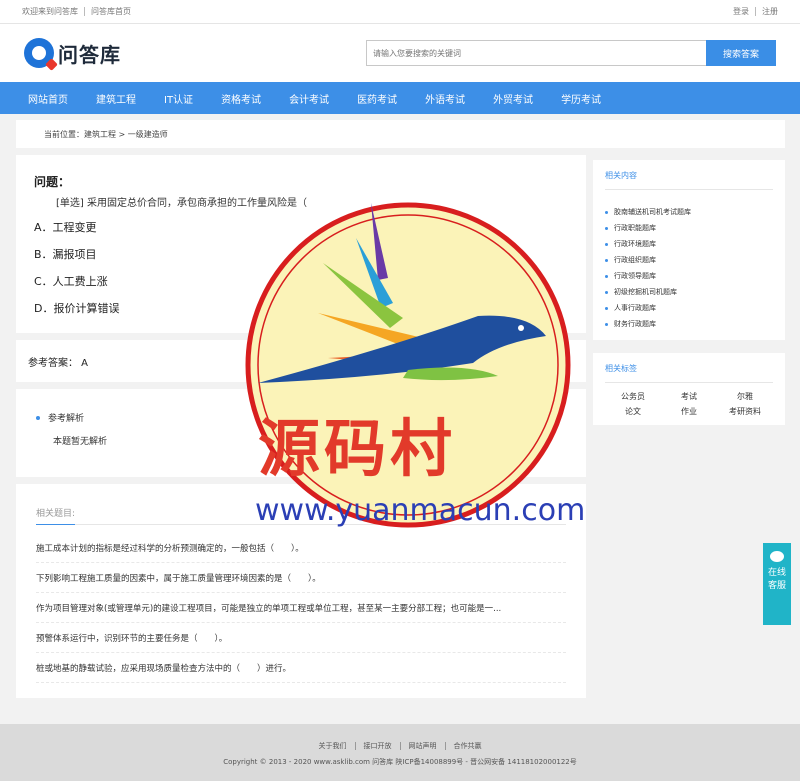 Image resolution: width=800 pixels, height=781 pixels. I want to click on breadcrumb: 当前位置：建筑工程 > 一级建造师, so click(400, 134).